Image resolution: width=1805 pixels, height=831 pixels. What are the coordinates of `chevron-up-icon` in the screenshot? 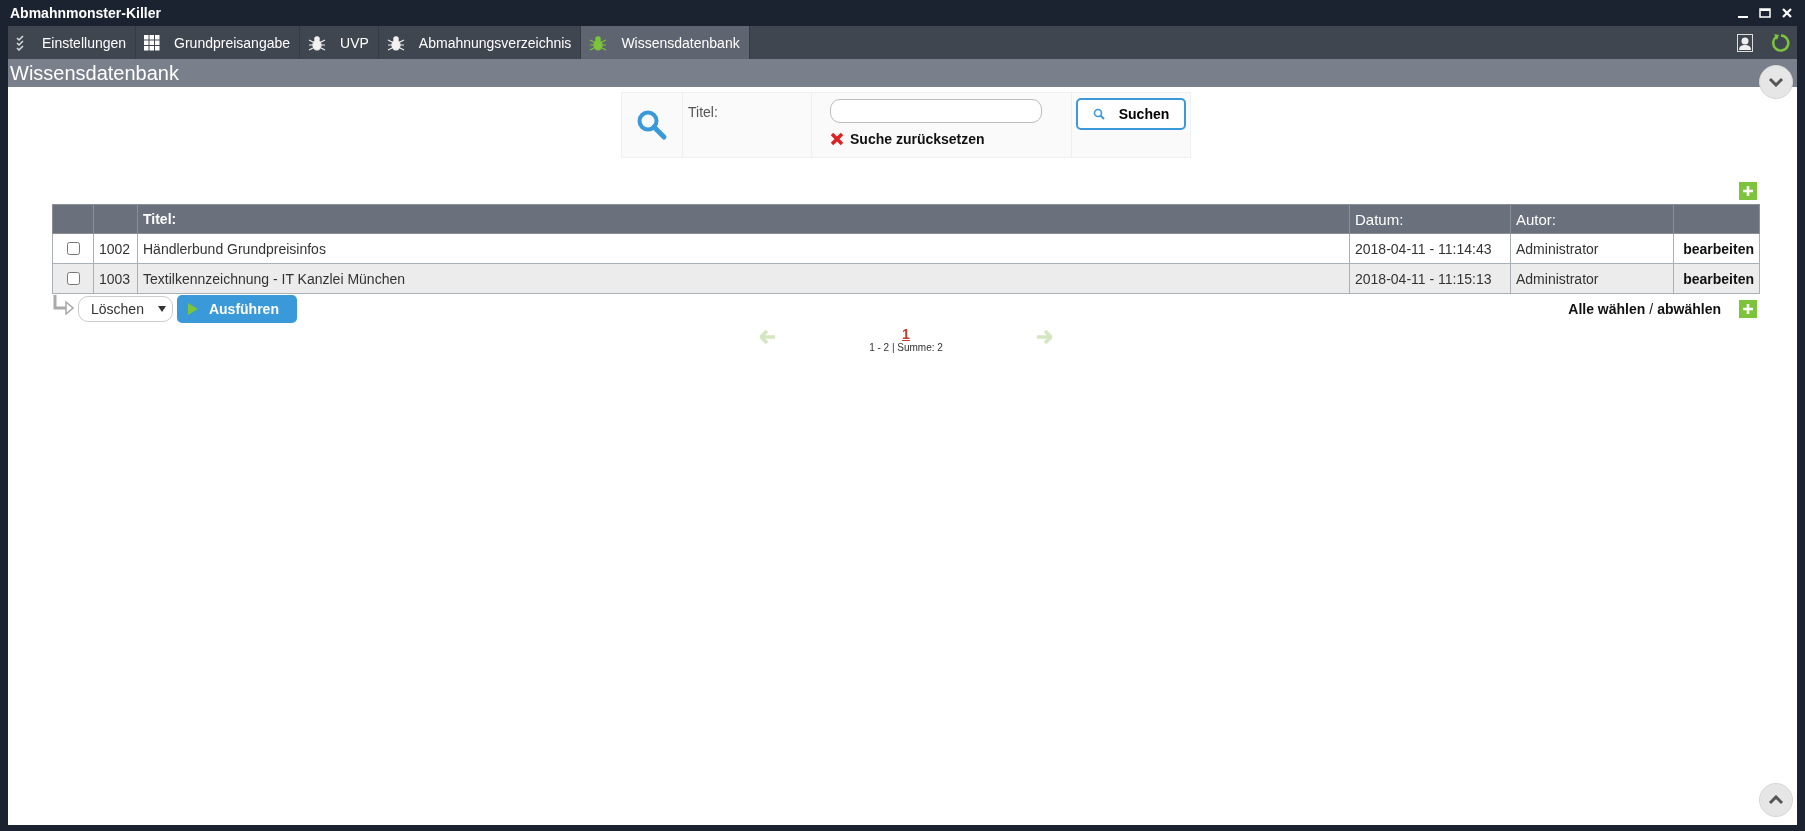 It's located at (1776, 800).